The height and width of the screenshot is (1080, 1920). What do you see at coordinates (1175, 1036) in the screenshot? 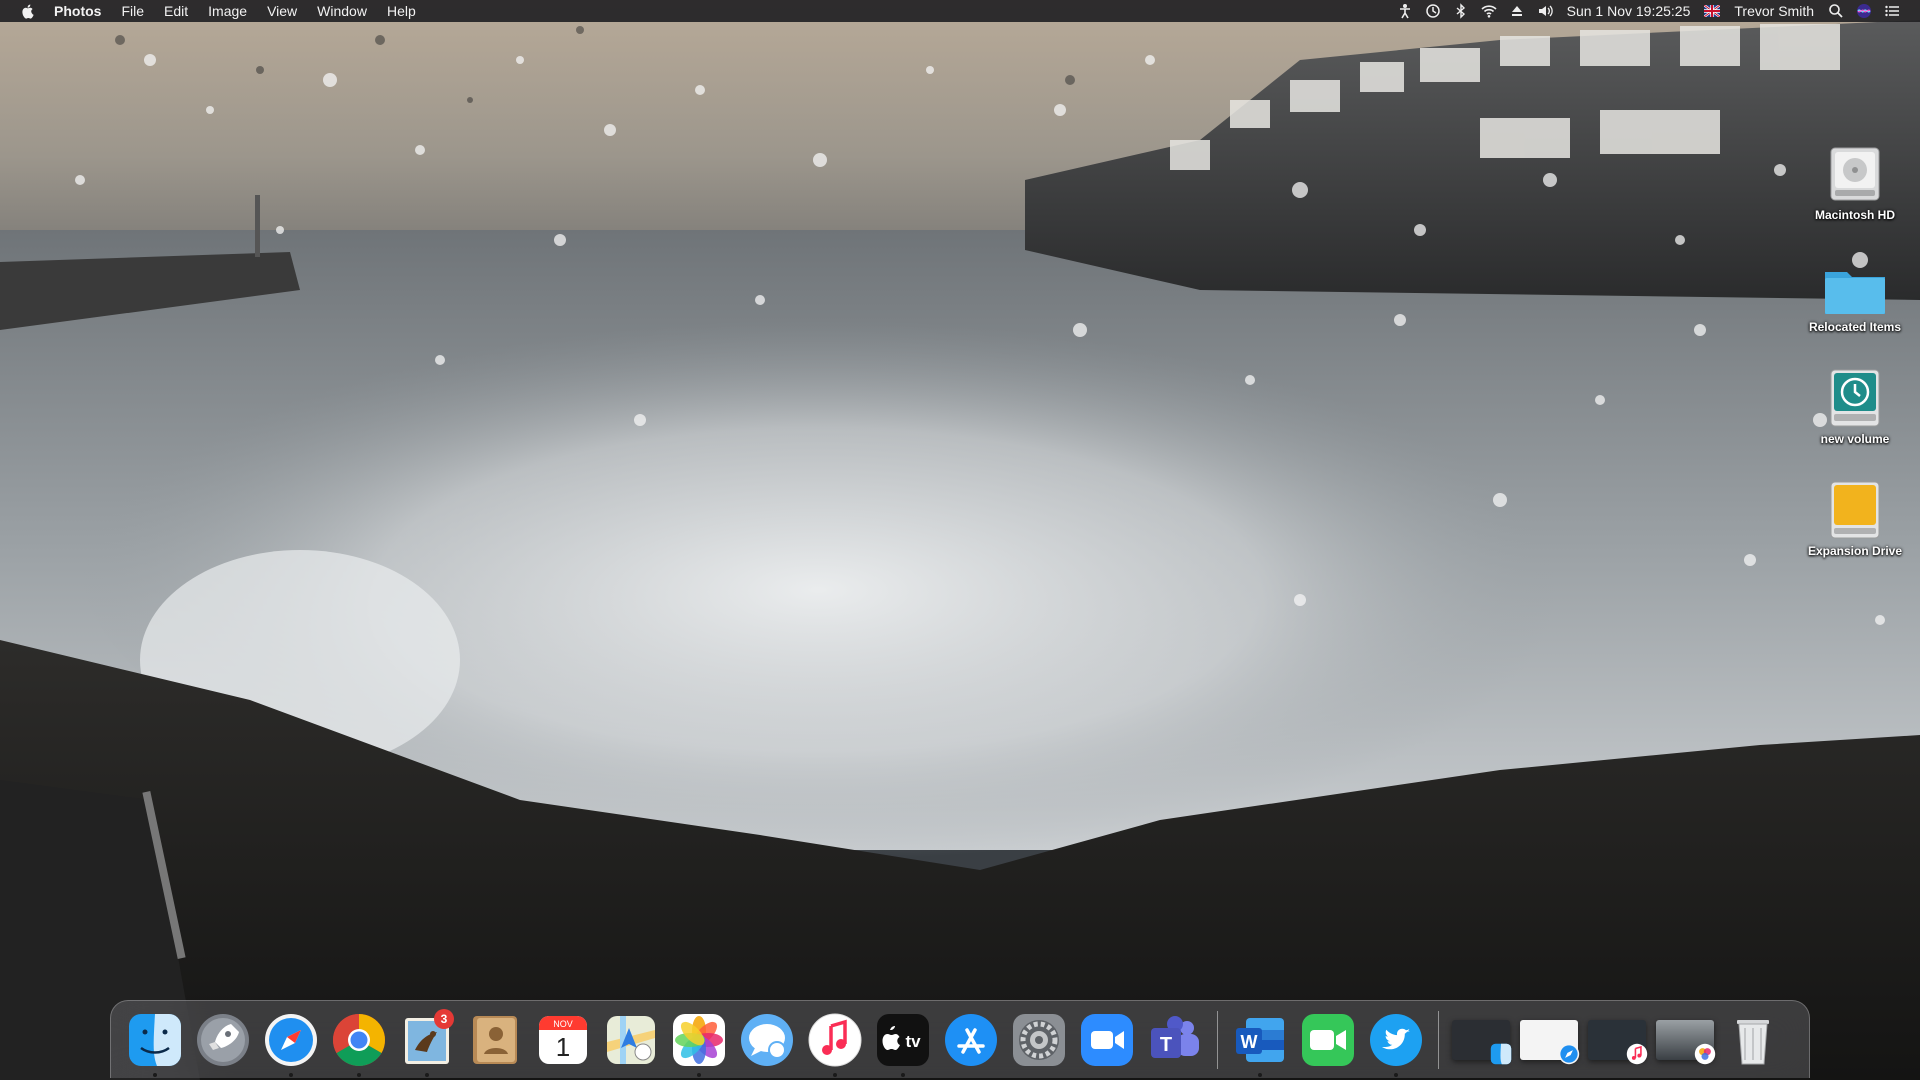
I see `teams-icon: T` at bounding box center [1175, 1036].